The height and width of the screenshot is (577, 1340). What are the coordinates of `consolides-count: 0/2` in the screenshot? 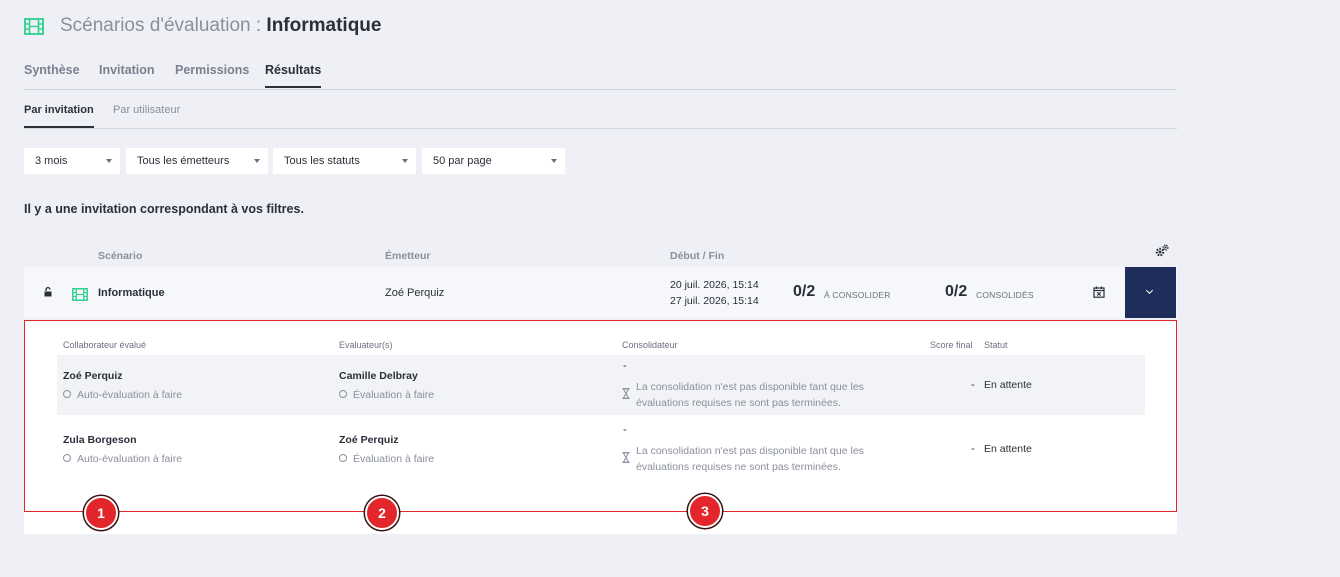 It's located at (956, 291).